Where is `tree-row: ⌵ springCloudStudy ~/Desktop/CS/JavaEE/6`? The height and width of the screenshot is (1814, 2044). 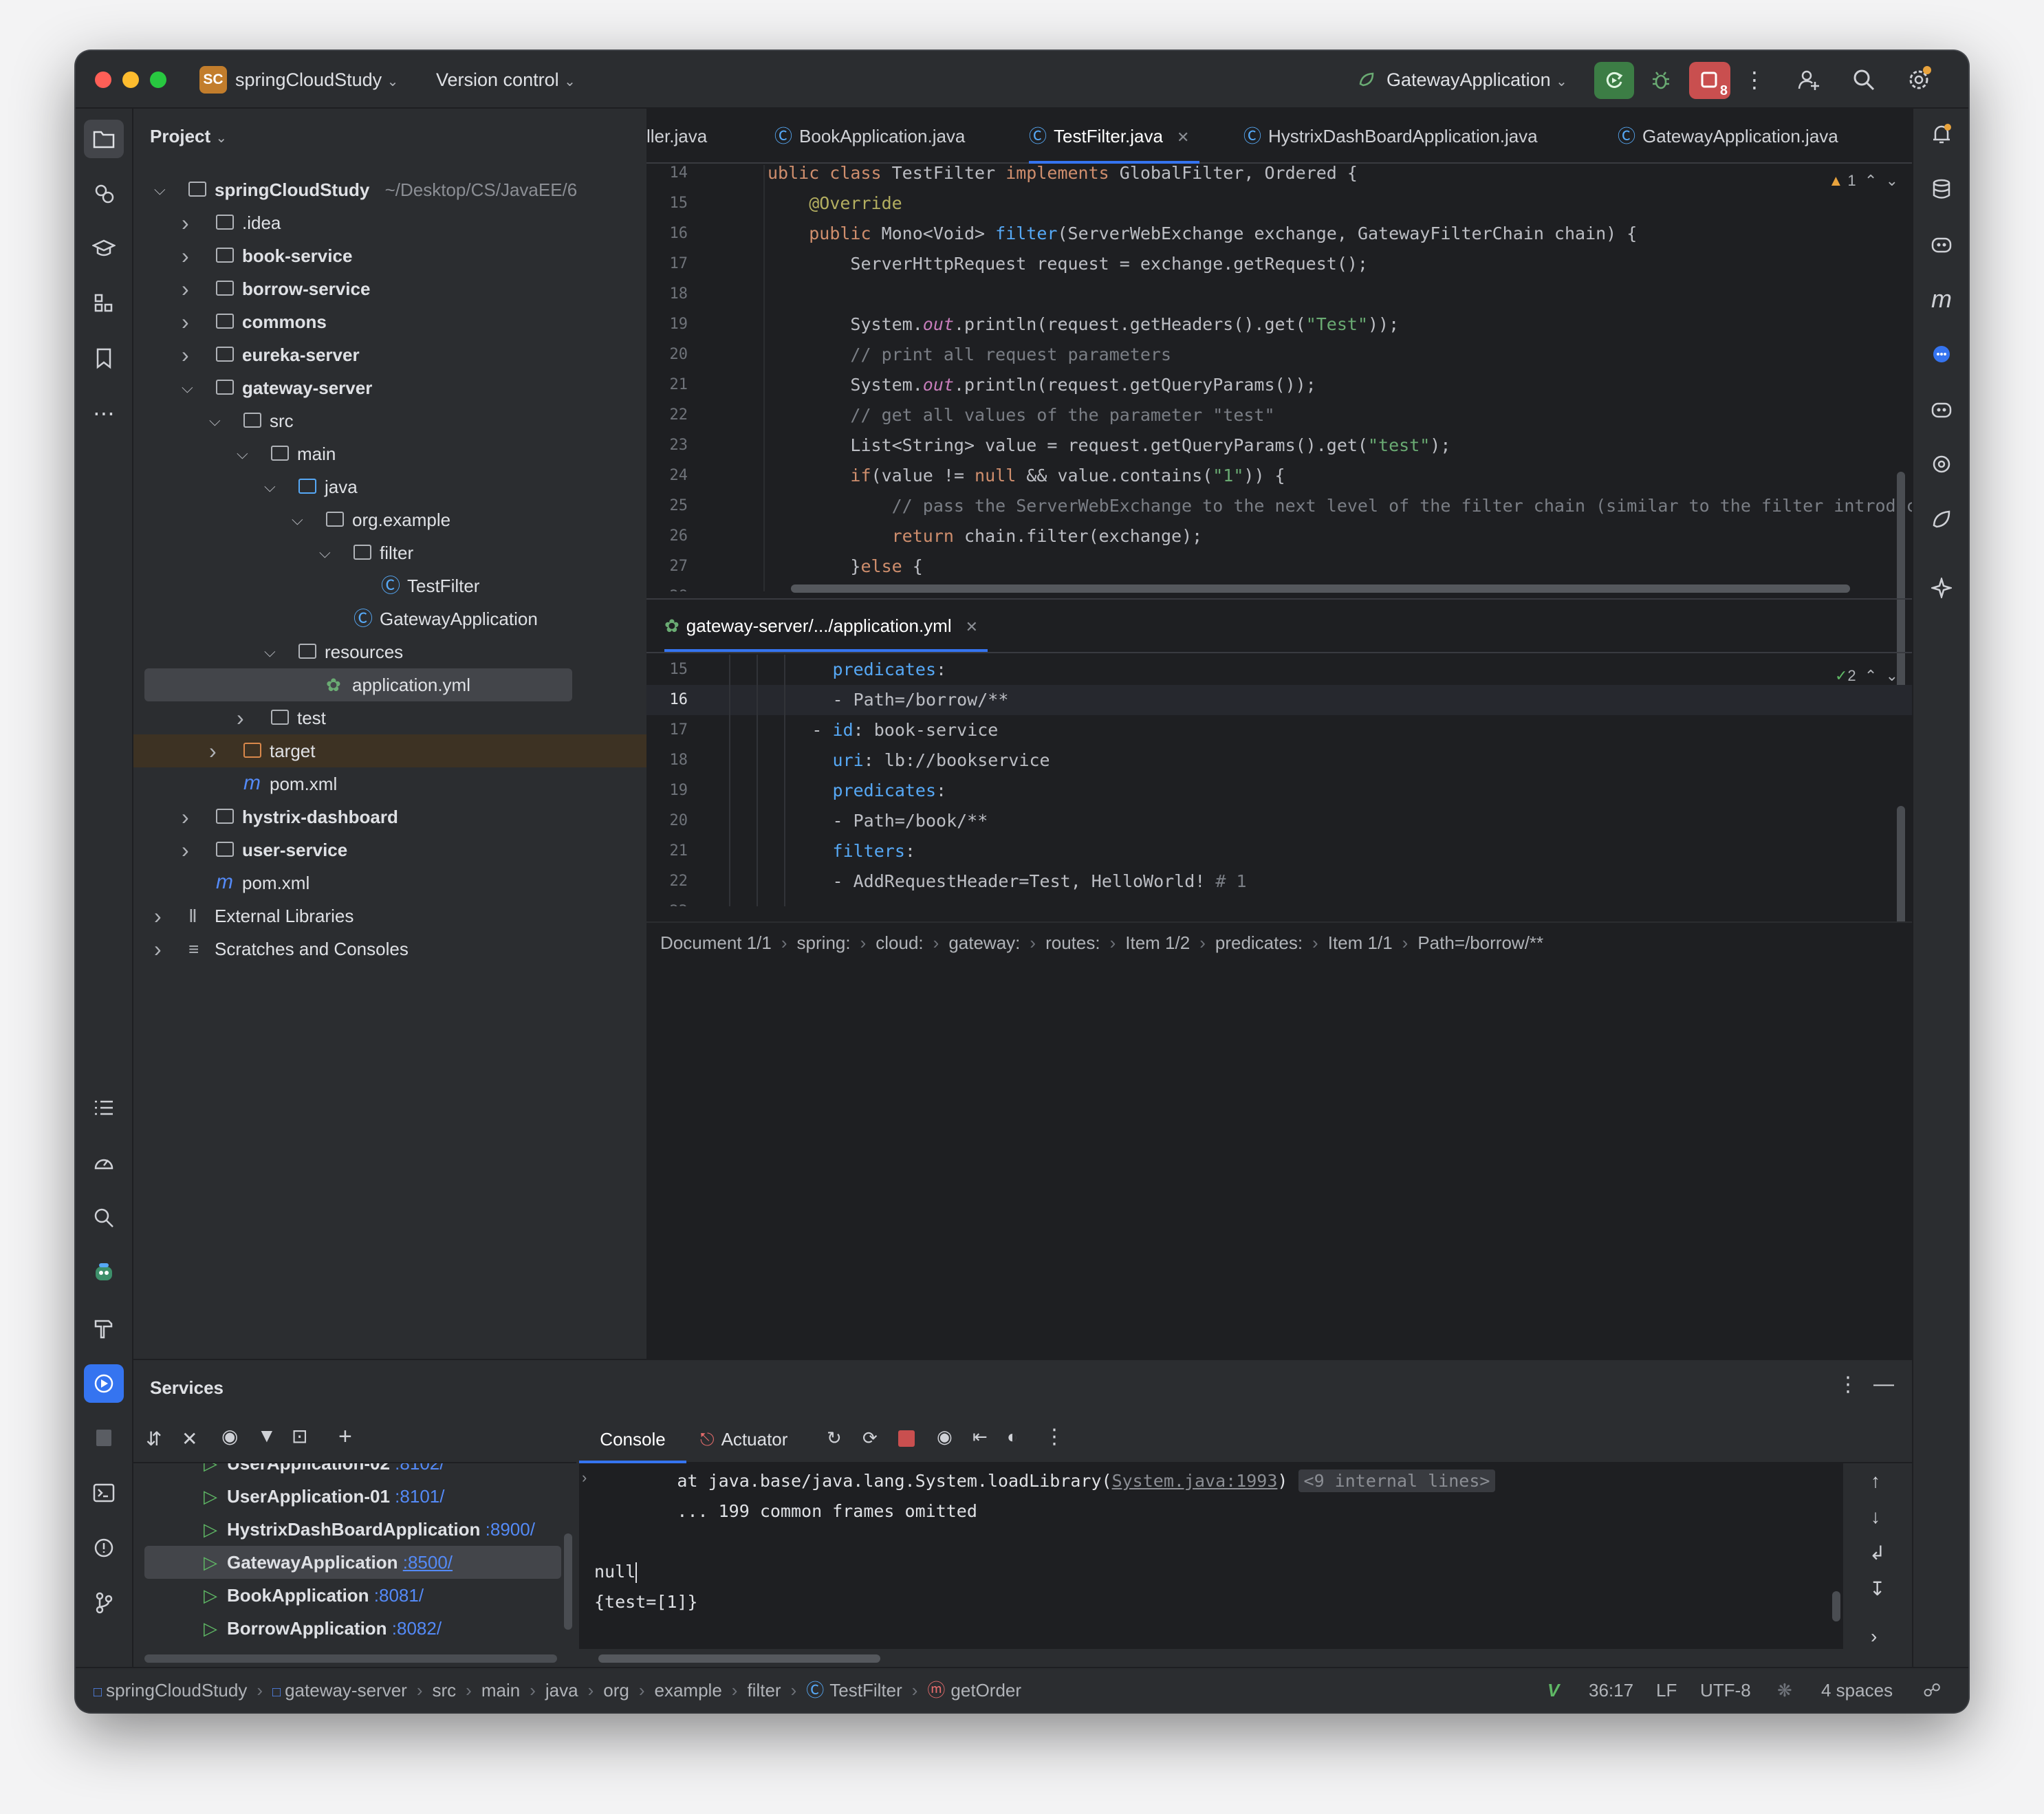 tree-row: ⌵ springCloudStudy ~/Desktop/CS/JavaEE/6 is located at coordinates (389, 189).